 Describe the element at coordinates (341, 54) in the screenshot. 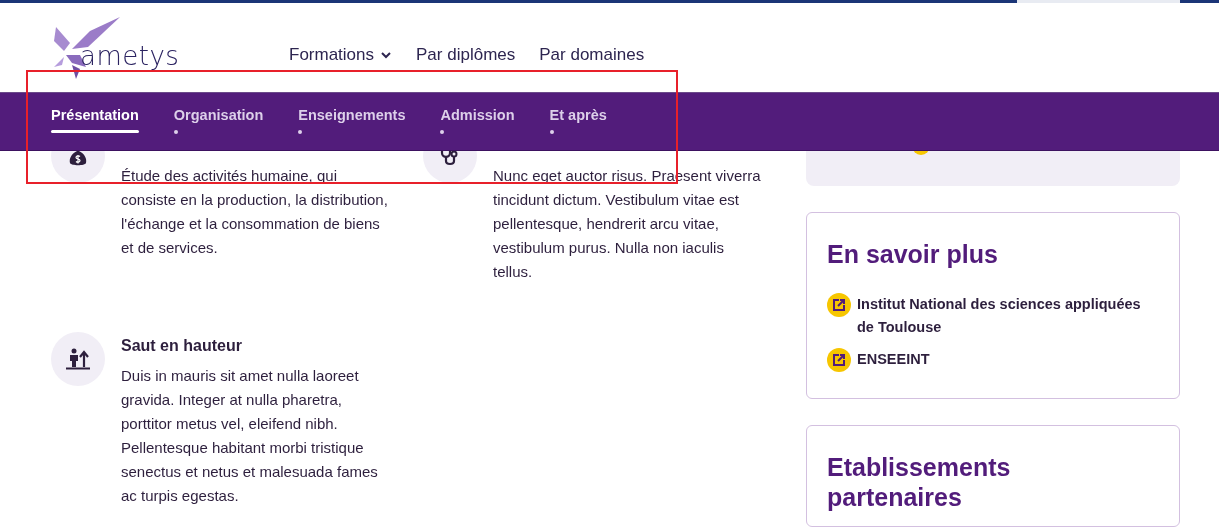

I see `menu-link: Formations` at that location.